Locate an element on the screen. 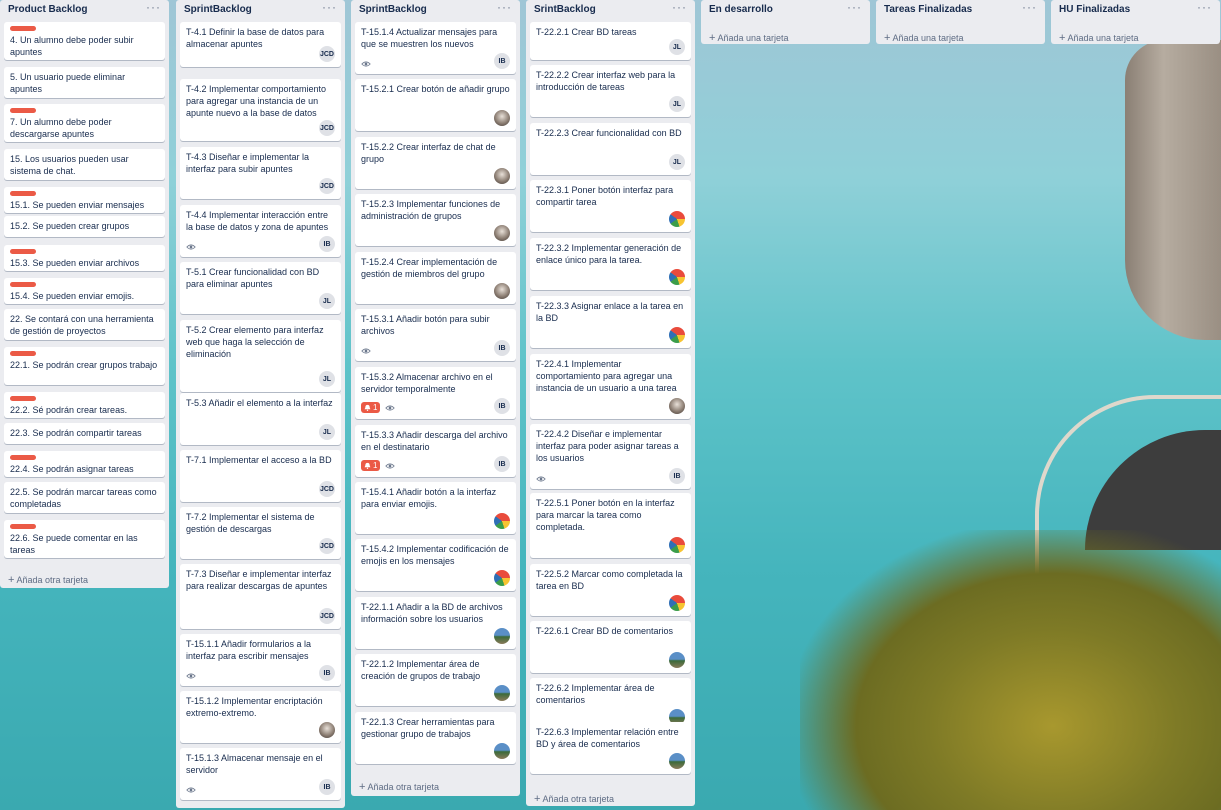 The height and width of the screenshot is (810, 1221). list-header: Tareas Finalizadas ··· is located at coordinates (960, 10).